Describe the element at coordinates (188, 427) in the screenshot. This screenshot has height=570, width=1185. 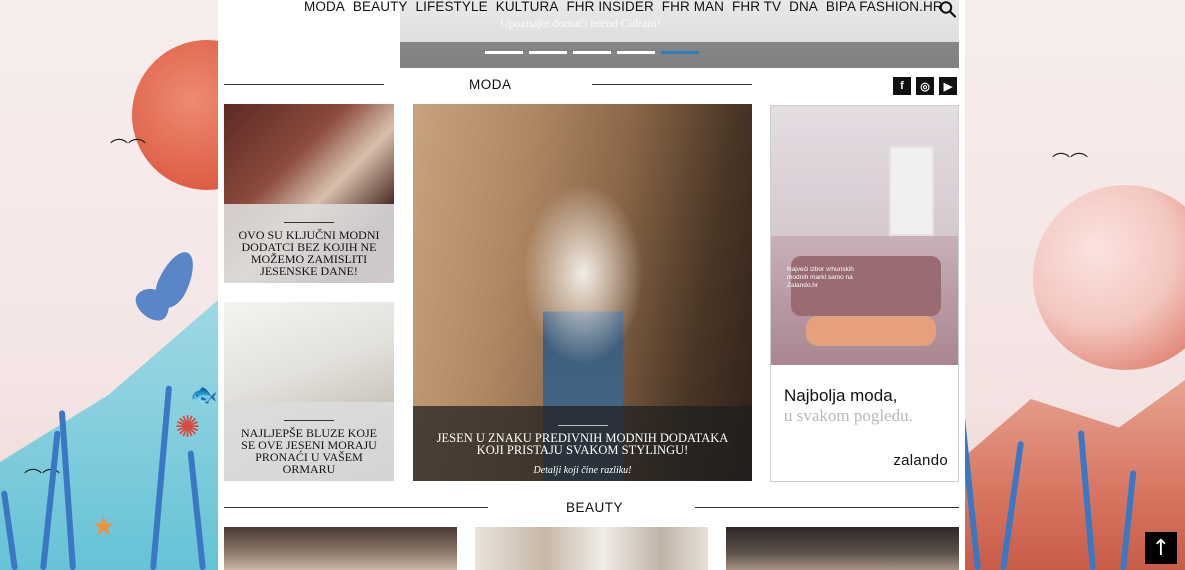
I see `coral-icon: ✺` at that location.